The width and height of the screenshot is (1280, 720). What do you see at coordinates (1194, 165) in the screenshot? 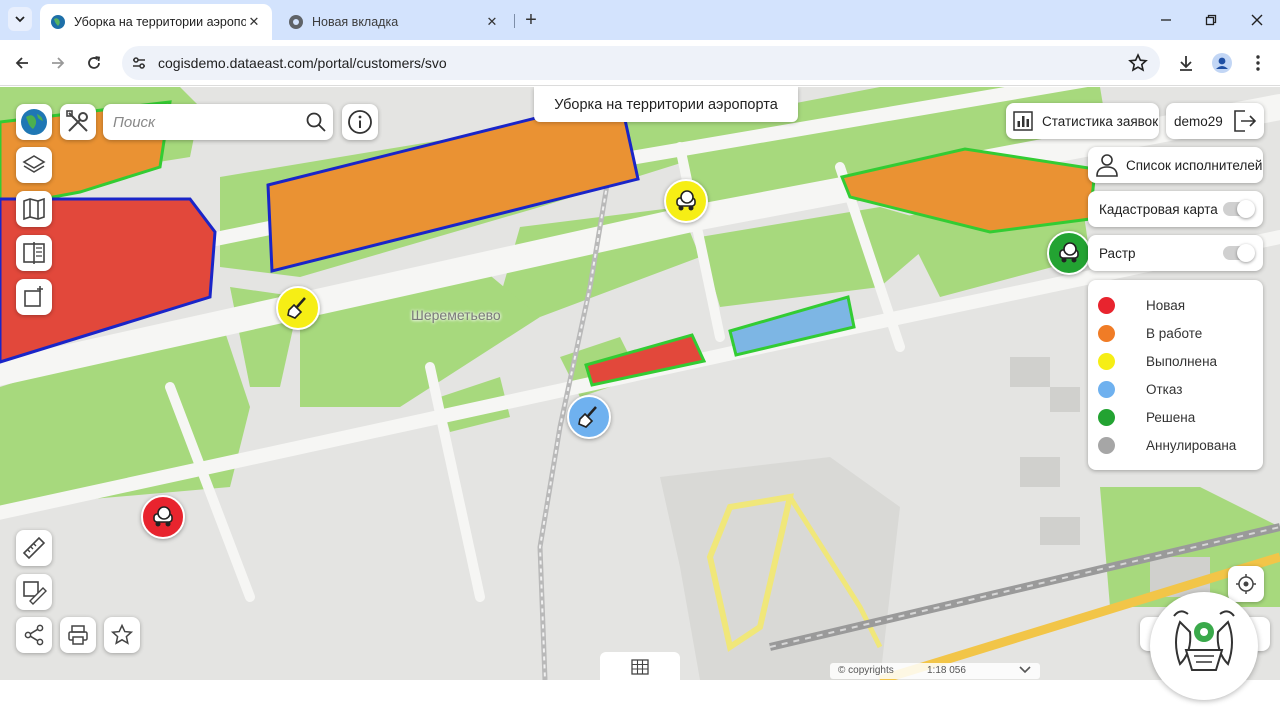
I see `executors-label: Список исполнителей` at bounding box center [1194, 165].